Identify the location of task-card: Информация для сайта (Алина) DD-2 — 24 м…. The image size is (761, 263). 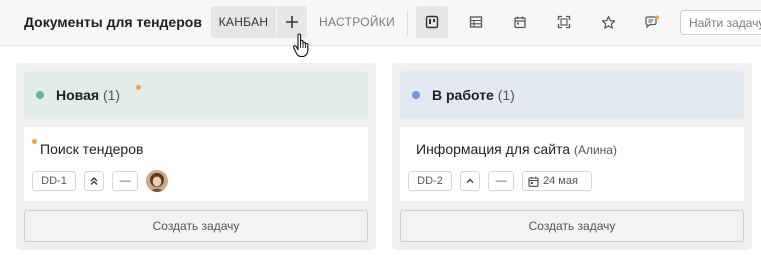
(572, 164).